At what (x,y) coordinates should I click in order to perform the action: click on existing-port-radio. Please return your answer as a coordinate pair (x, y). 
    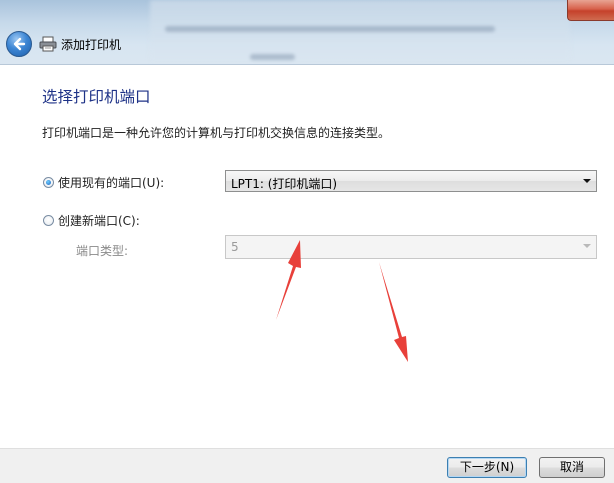
    Looking at the image, I should click on (48, 182).